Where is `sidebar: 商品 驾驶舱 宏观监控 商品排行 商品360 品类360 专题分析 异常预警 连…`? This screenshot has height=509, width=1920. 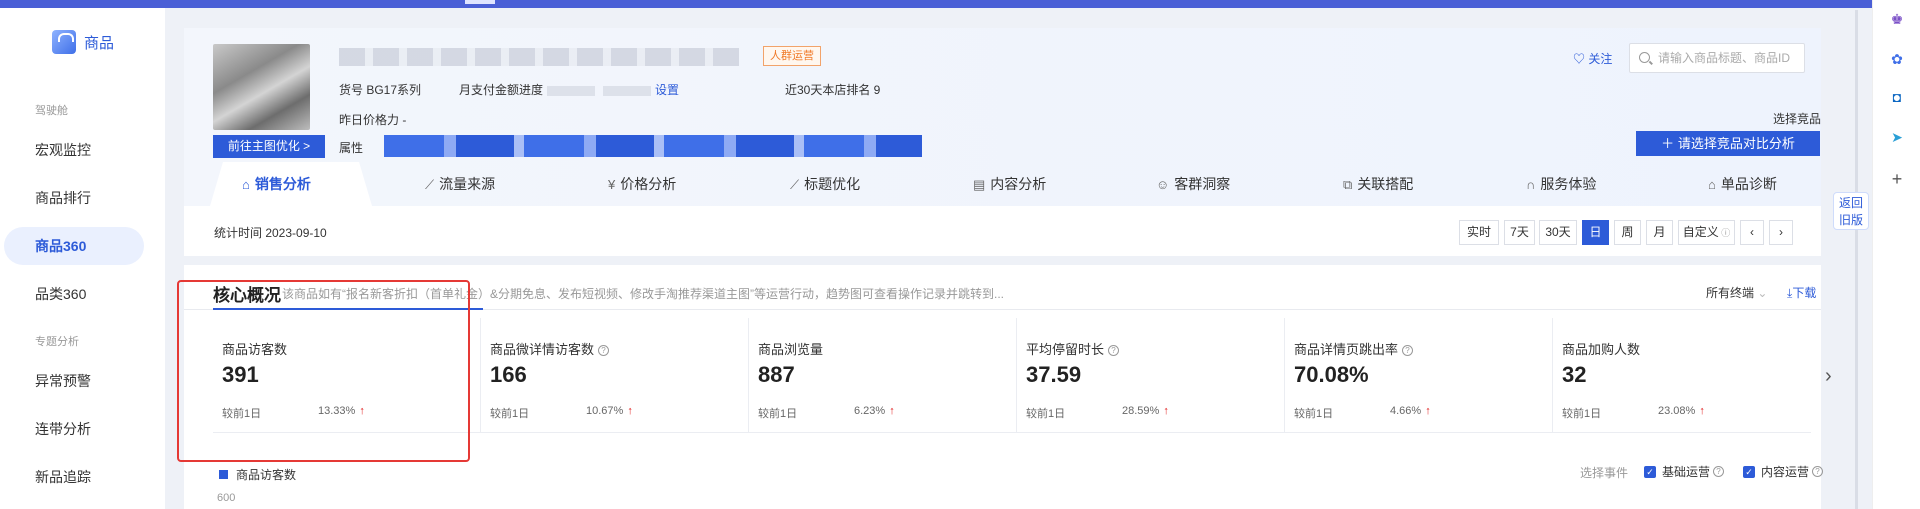 sidebar: 商品 驾驶舱 宏观监控 商品排行 商品360 品类360 专题分析 异常预警 连… is located at coordinates (82, 258).